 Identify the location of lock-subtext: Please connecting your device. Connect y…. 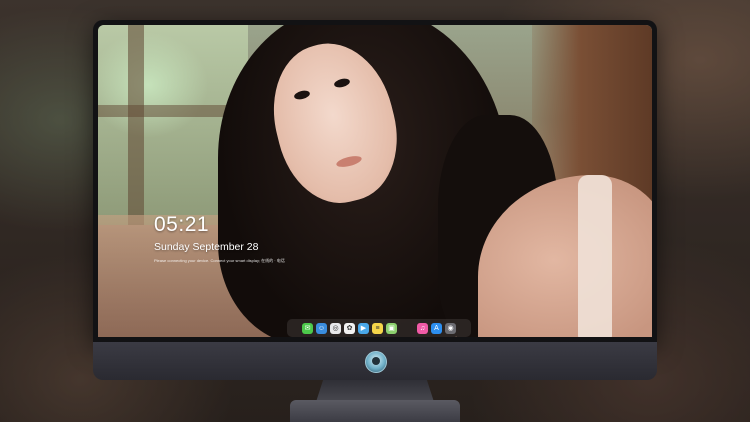
(219, 260).